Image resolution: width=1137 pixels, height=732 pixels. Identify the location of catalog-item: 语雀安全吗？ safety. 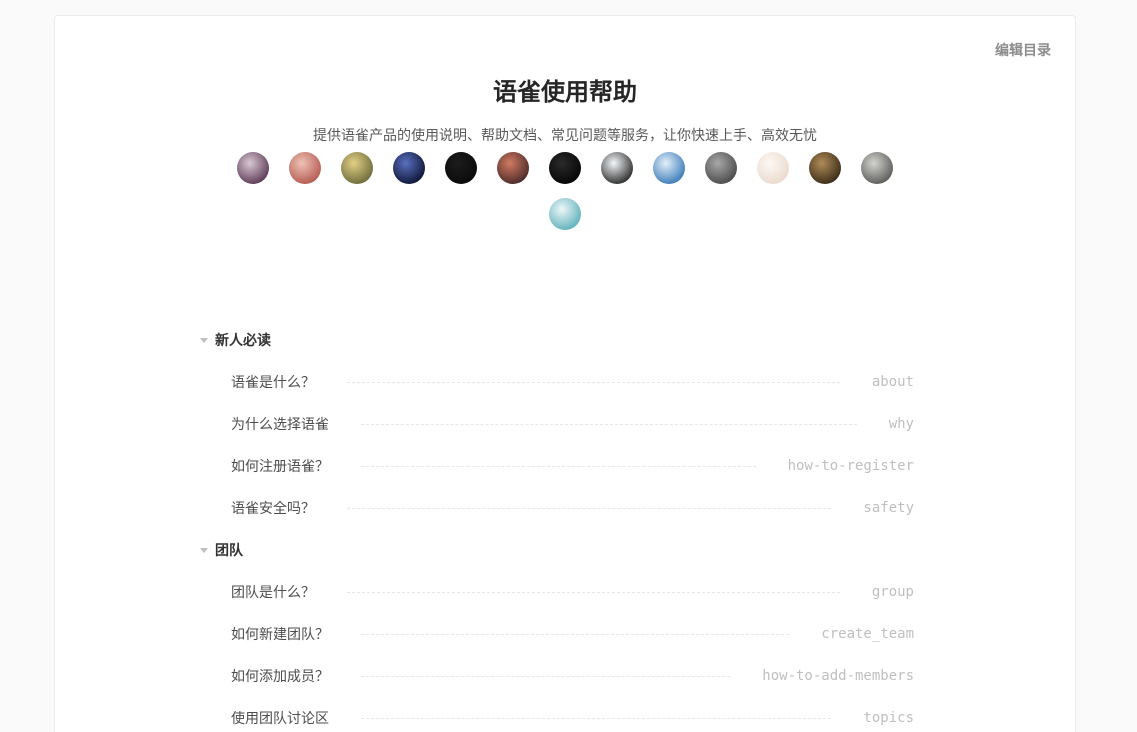
(557, 508).